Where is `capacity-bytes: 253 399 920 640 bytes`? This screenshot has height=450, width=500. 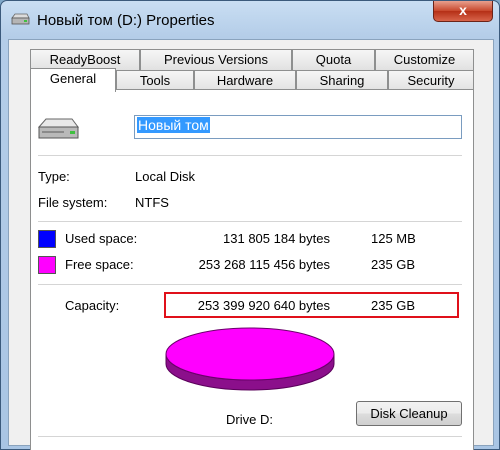 capacity-bytes: 253 399 920 640 bytes is located at coordinates (263, 305).